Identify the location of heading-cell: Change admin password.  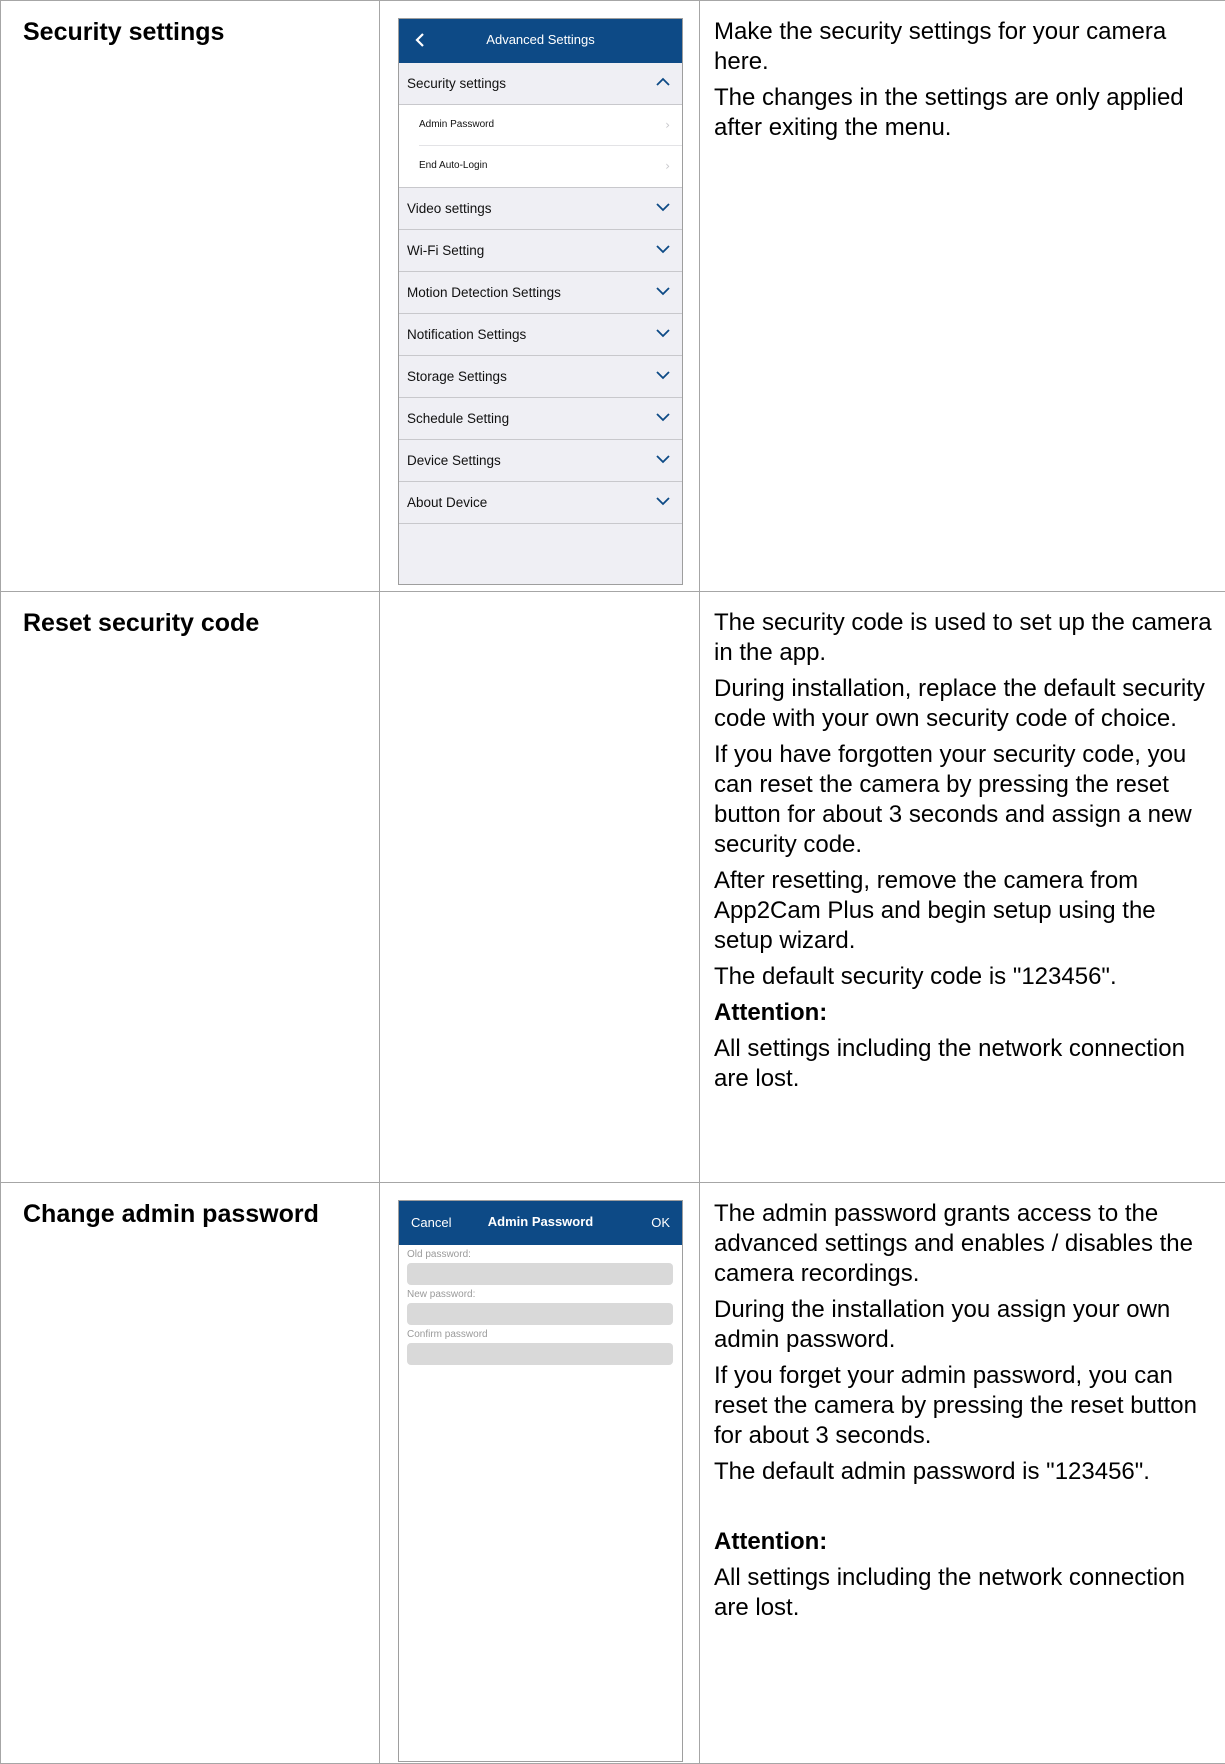
(190, 1473).